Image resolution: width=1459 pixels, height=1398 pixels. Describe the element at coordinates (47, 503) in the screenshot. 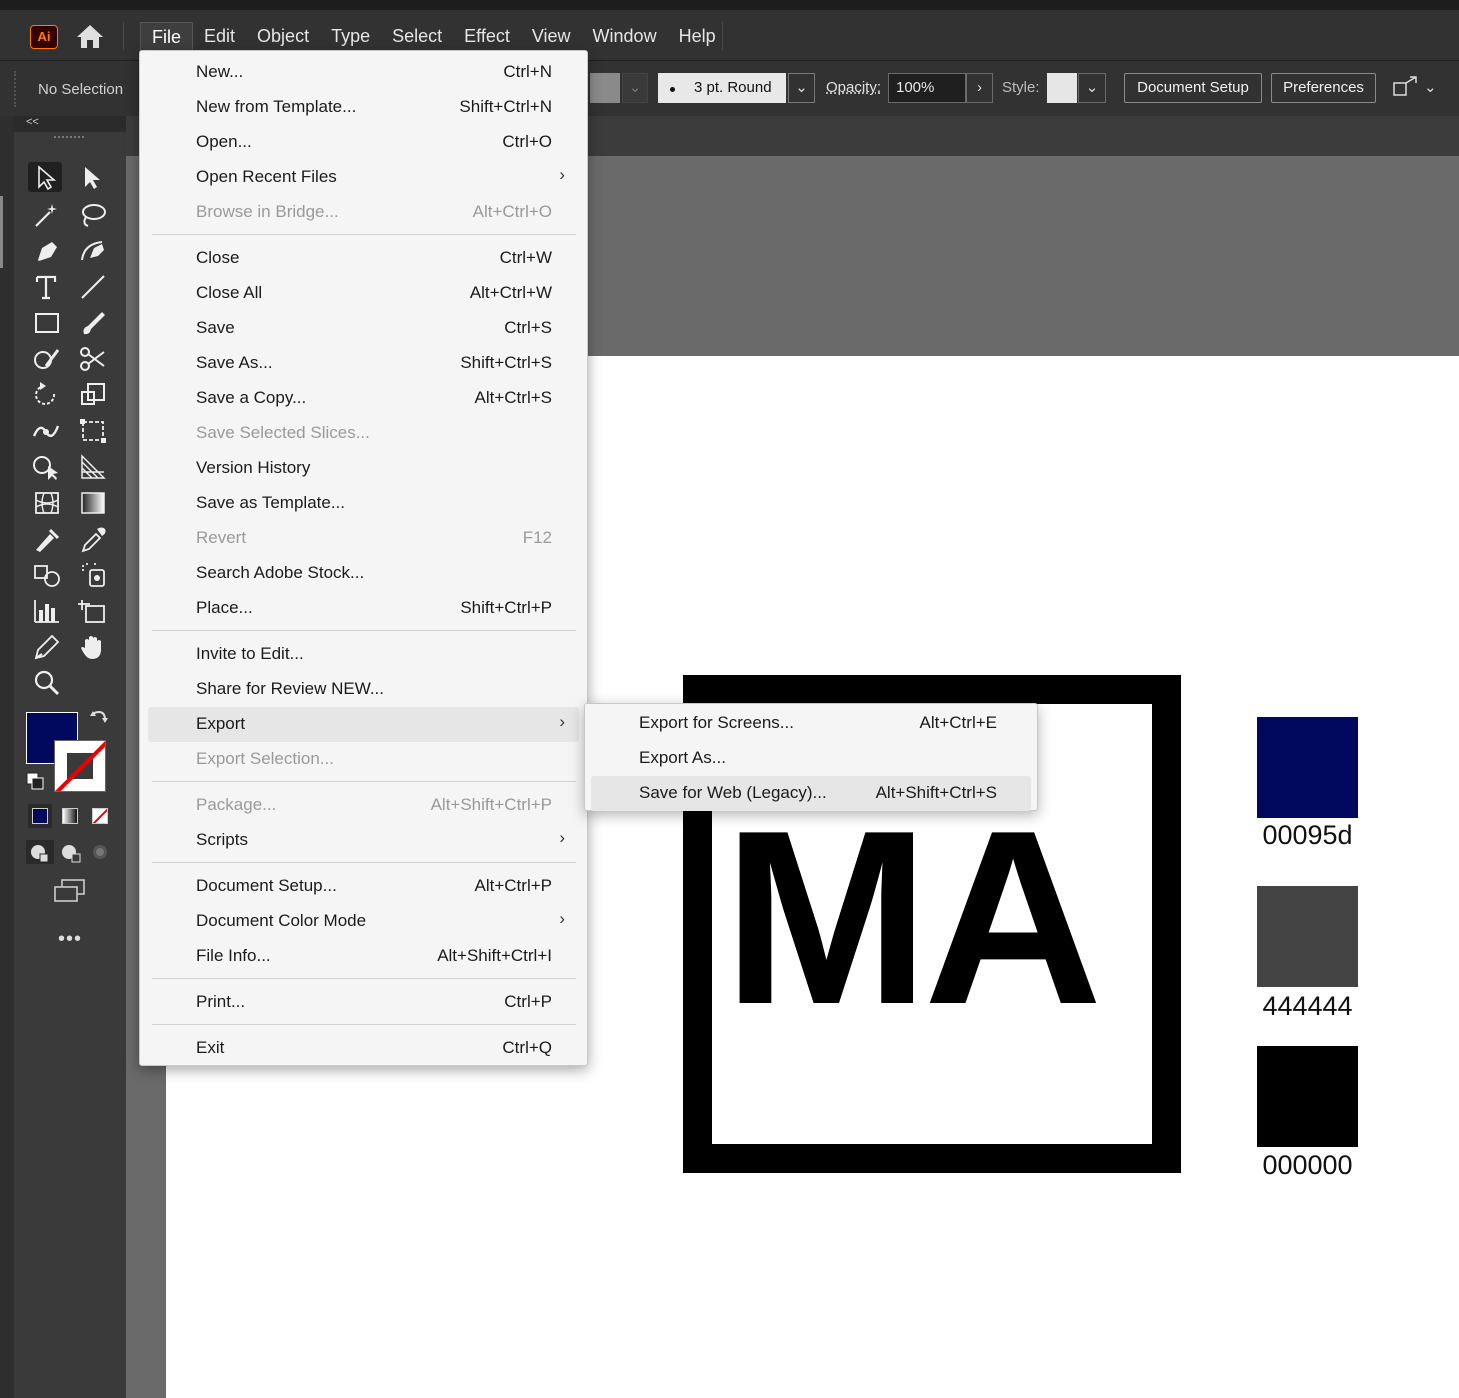

I see `mesh-tool-icon` at that location.